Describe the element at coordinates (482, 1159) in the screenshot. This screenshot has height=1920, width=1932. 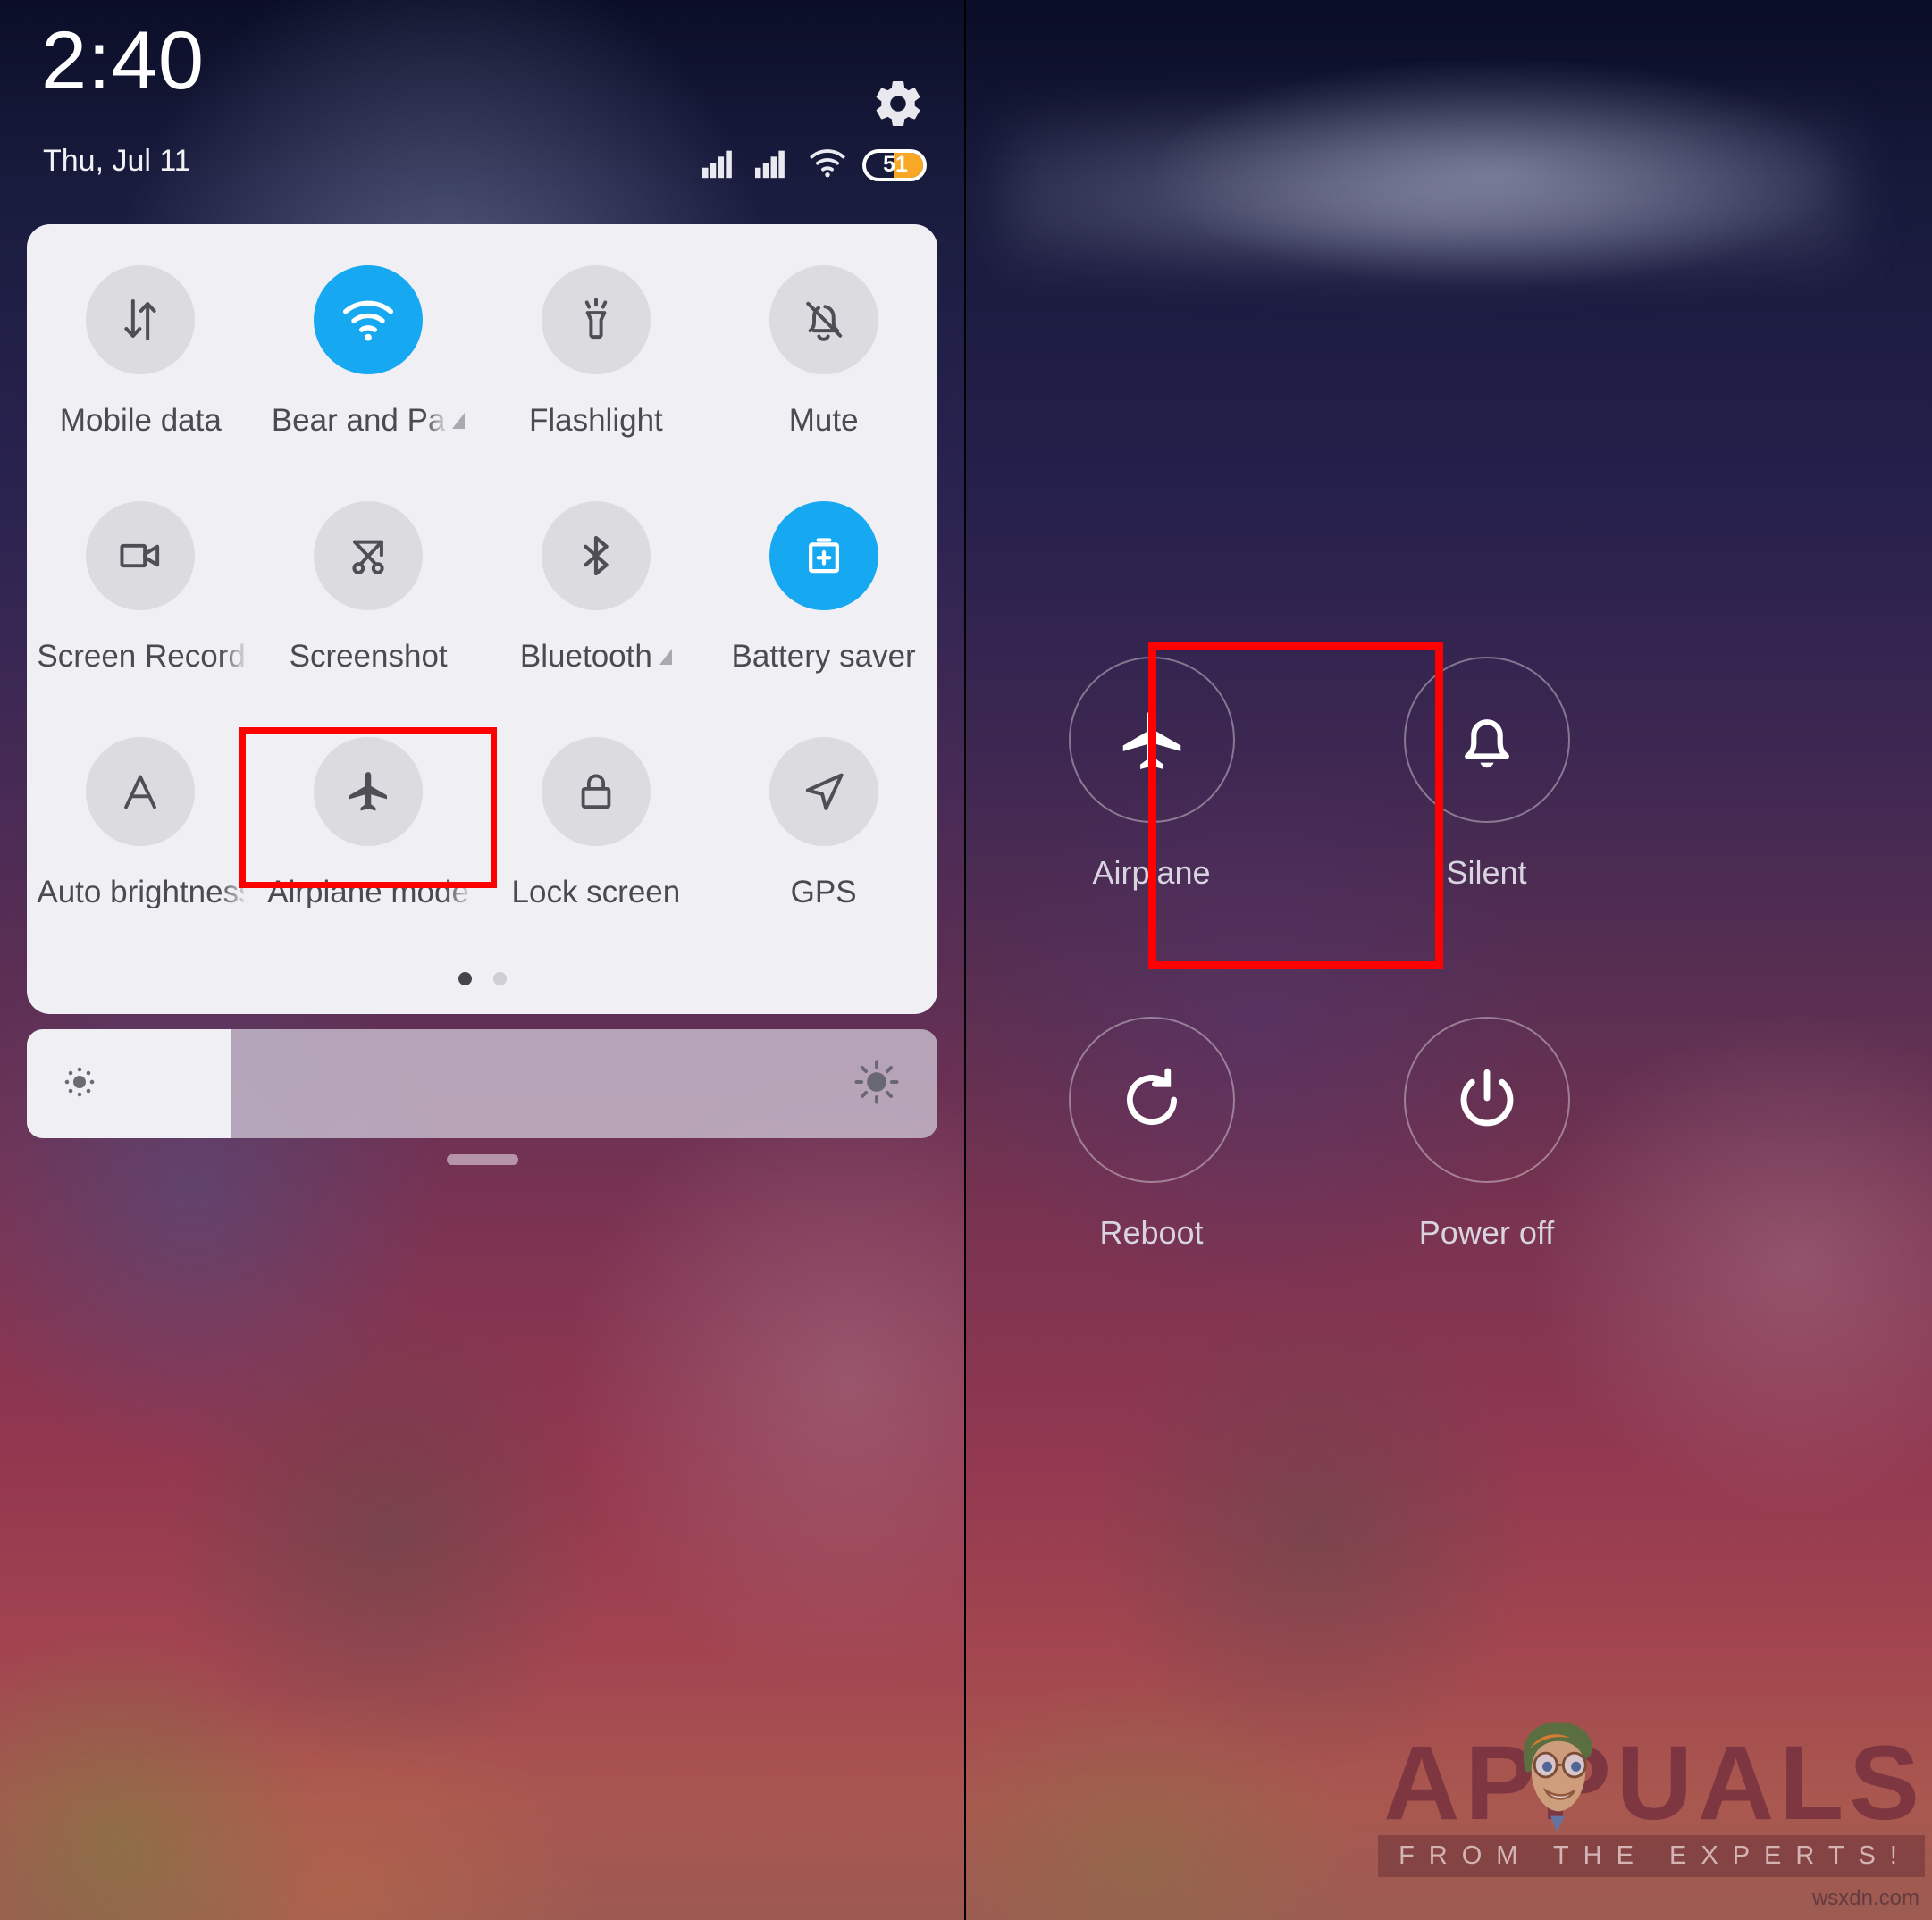
I see `shade-drag-handle` at that location.